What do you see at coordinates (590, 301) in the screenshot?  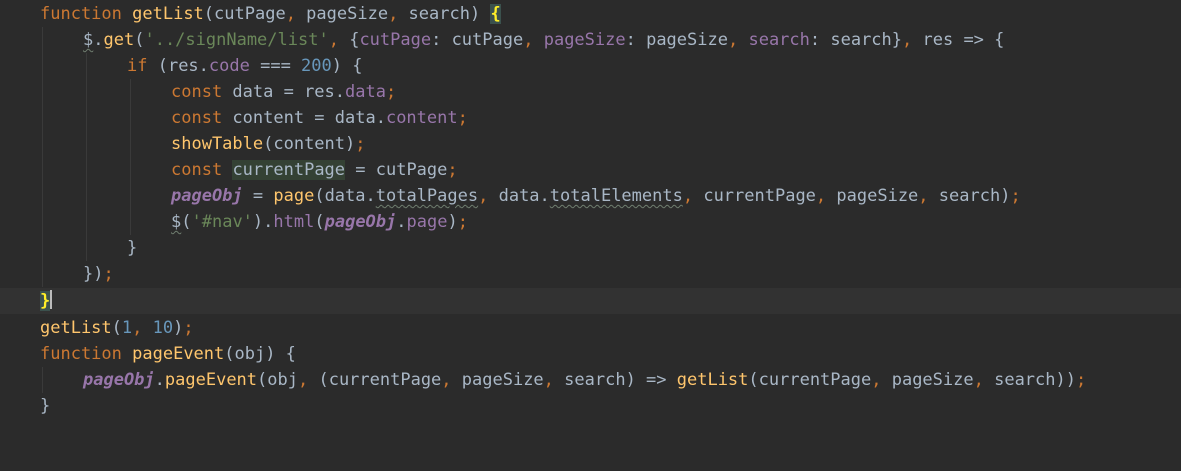 I see `code-line-12-current: }` at bounding box center [590, 301].